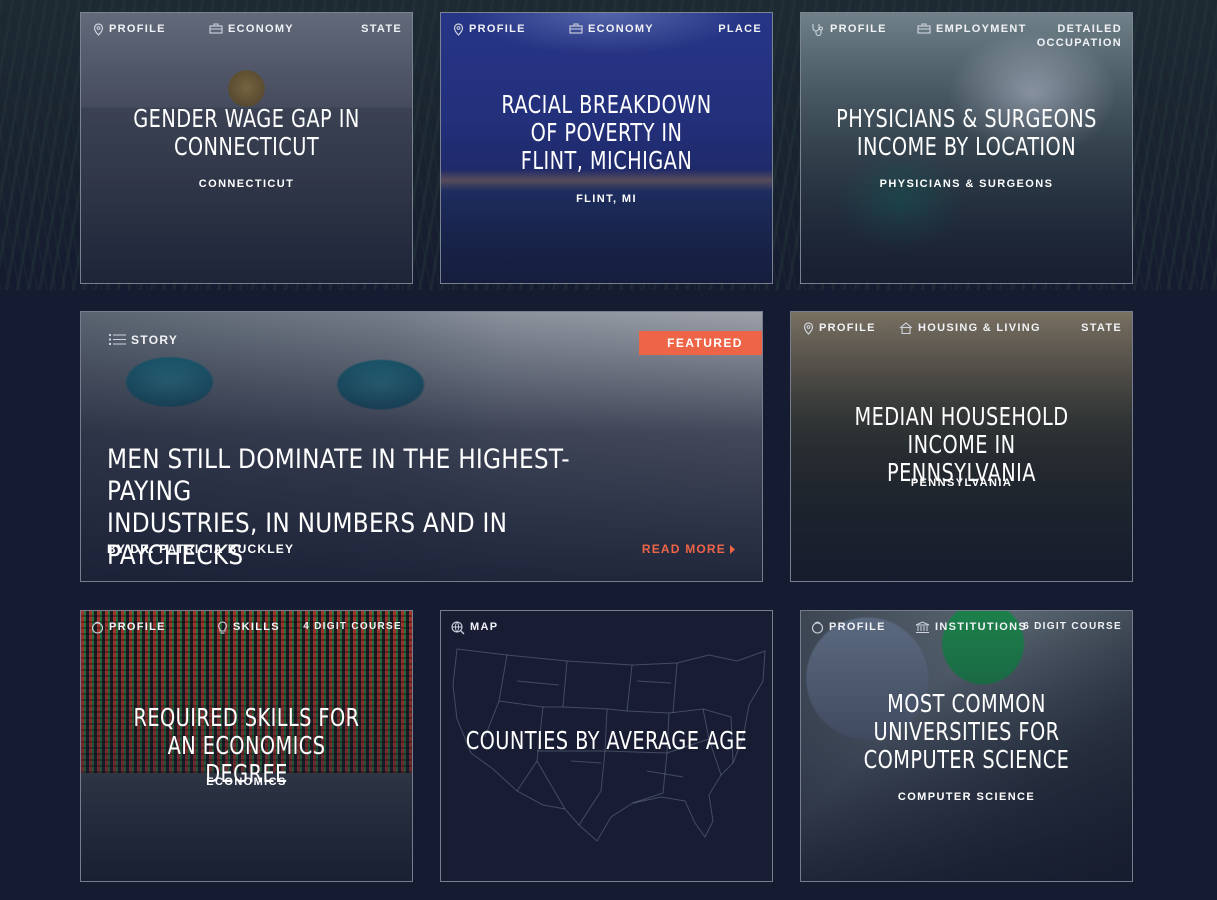 The image size is (1217, 900). I want to click on lightbulb-icon, so click(222, 627).